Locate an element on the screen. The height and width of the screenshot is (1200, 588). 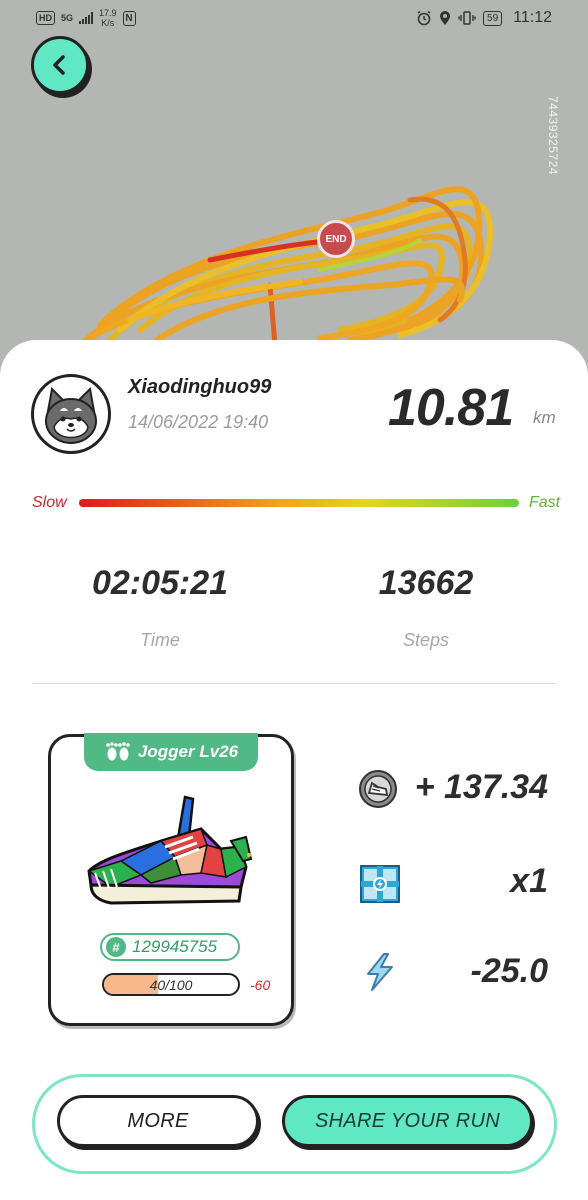
speed-slow-label: Slow is located at coordinates (49, 502).